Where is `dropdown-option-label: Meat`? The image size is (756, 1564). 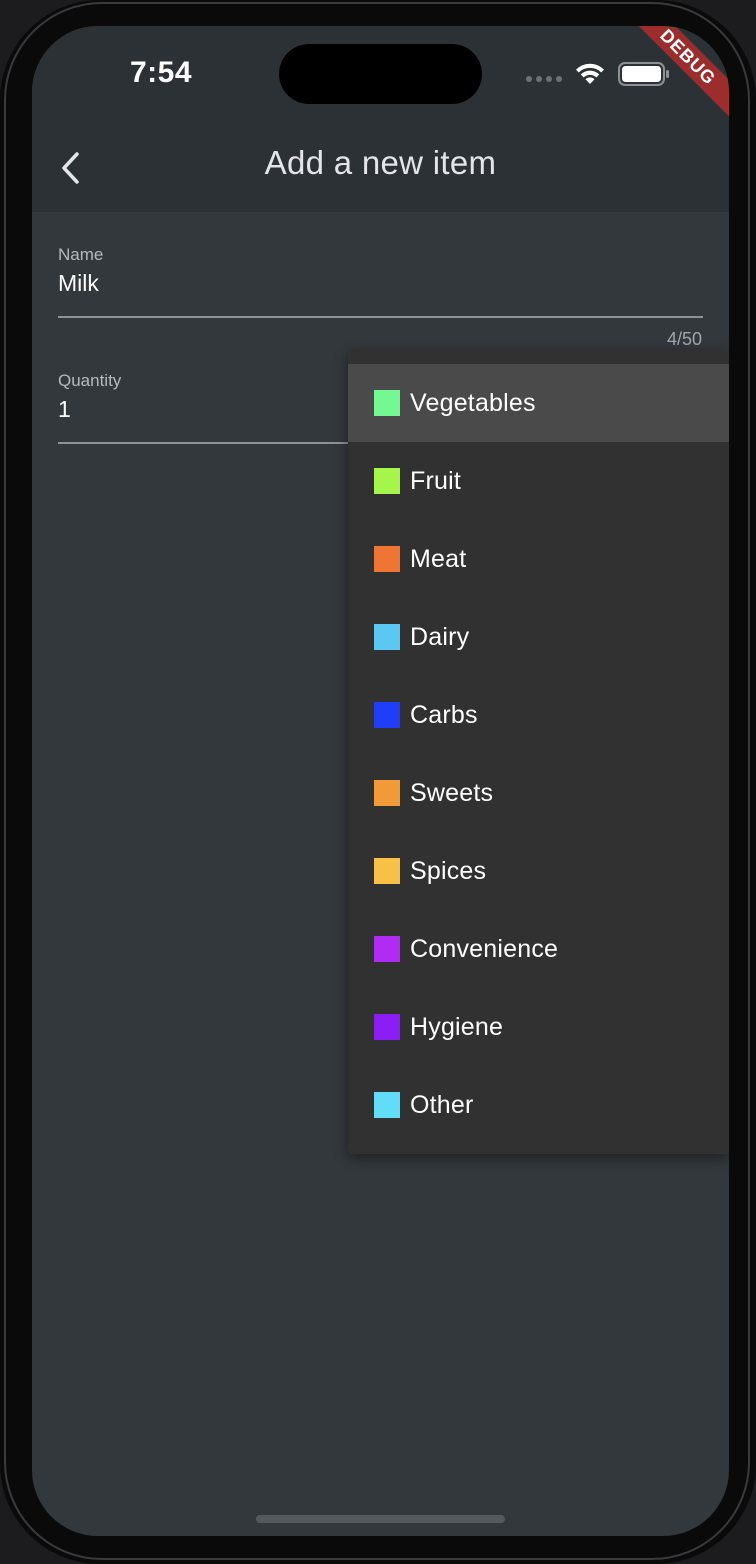
dropdown-option-label: Meat is located at coordinates (438, 558).